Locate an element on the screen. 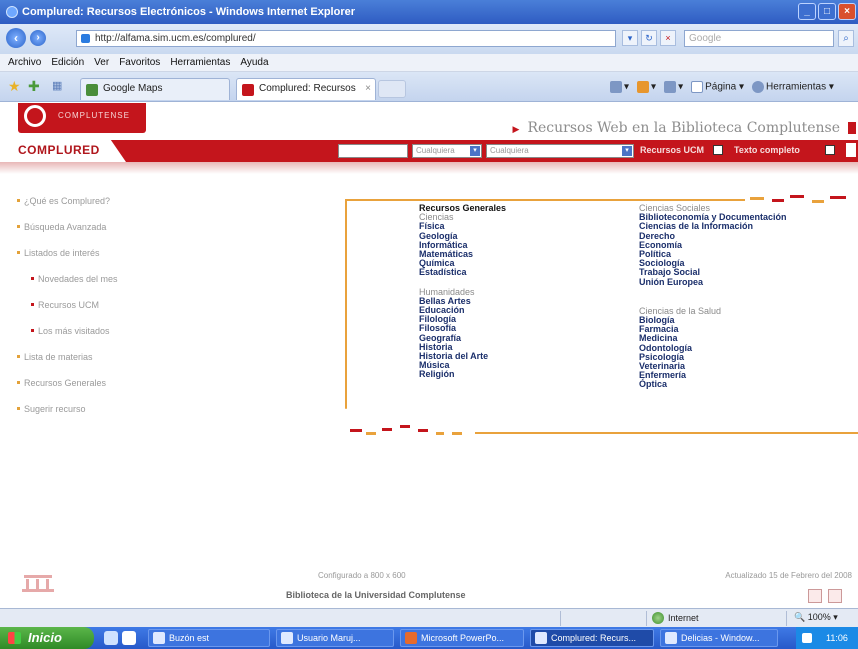  google-maps-favicon-icon is located at coordinates (92, 90).